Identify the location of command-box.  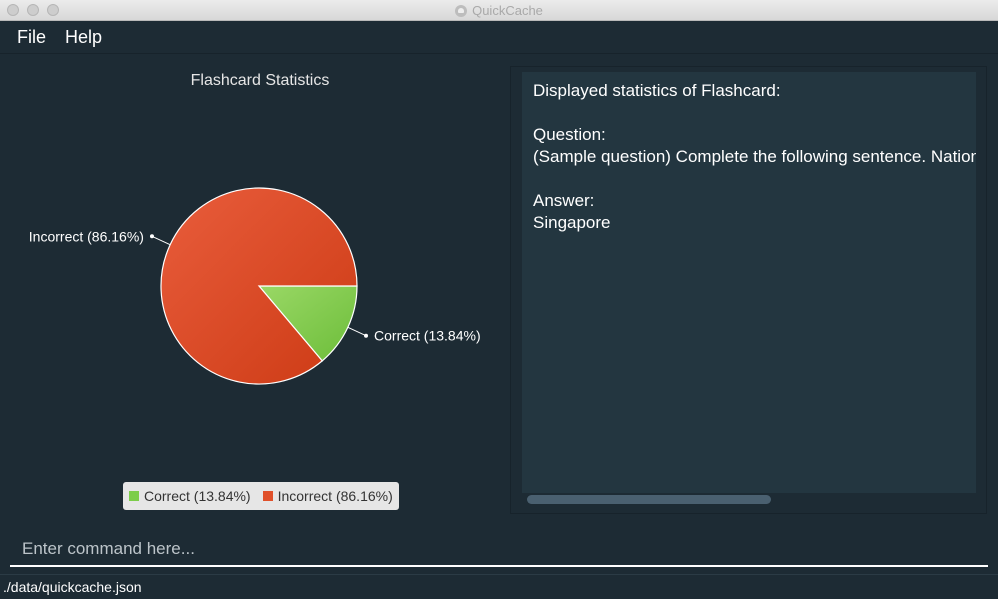
(499, 549).